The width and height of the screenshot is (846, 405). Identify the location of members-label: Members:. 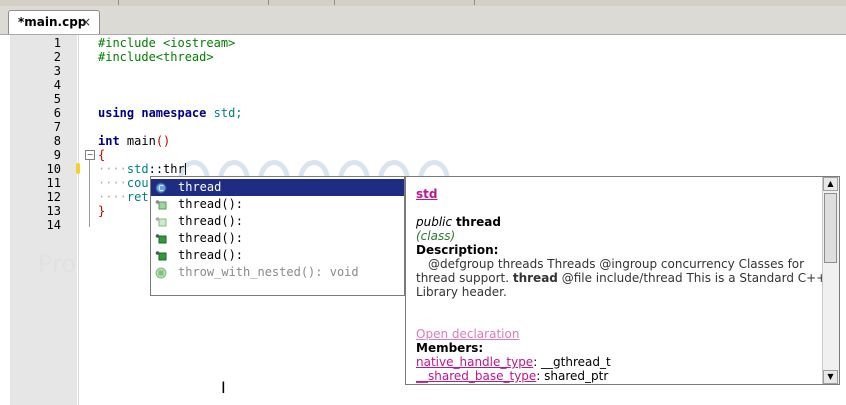
(450, 348).